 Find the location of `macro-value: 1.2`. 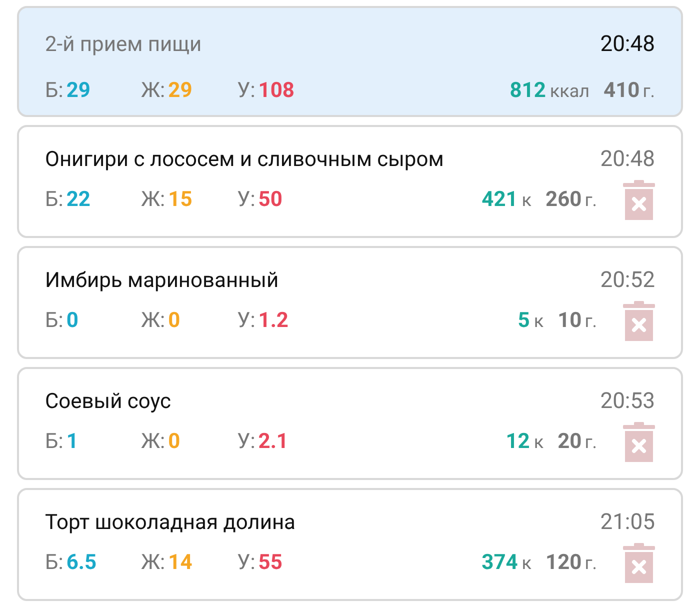

macro-value: 1.2 is located at coordinates (273, 321).